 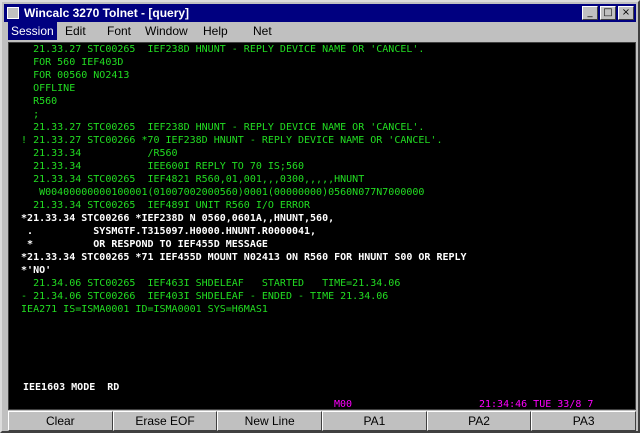 I want to click on terminal-line: . SYSMGTF.T315097.H0000.HNUNT.R0000041,, so click(x=163, y=231).